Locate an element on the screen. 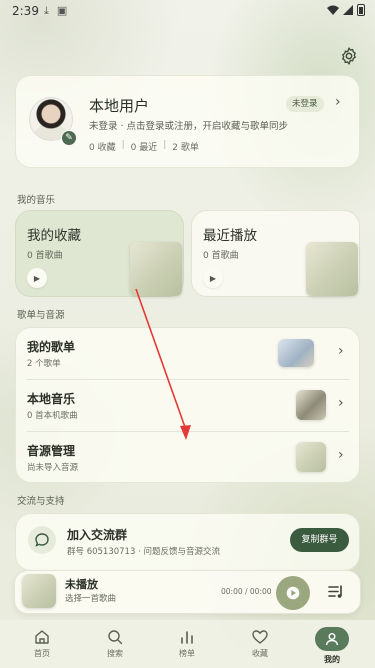 The image size is (375, 668). download-icon: ⤓ is located at coordinates (46, 10).